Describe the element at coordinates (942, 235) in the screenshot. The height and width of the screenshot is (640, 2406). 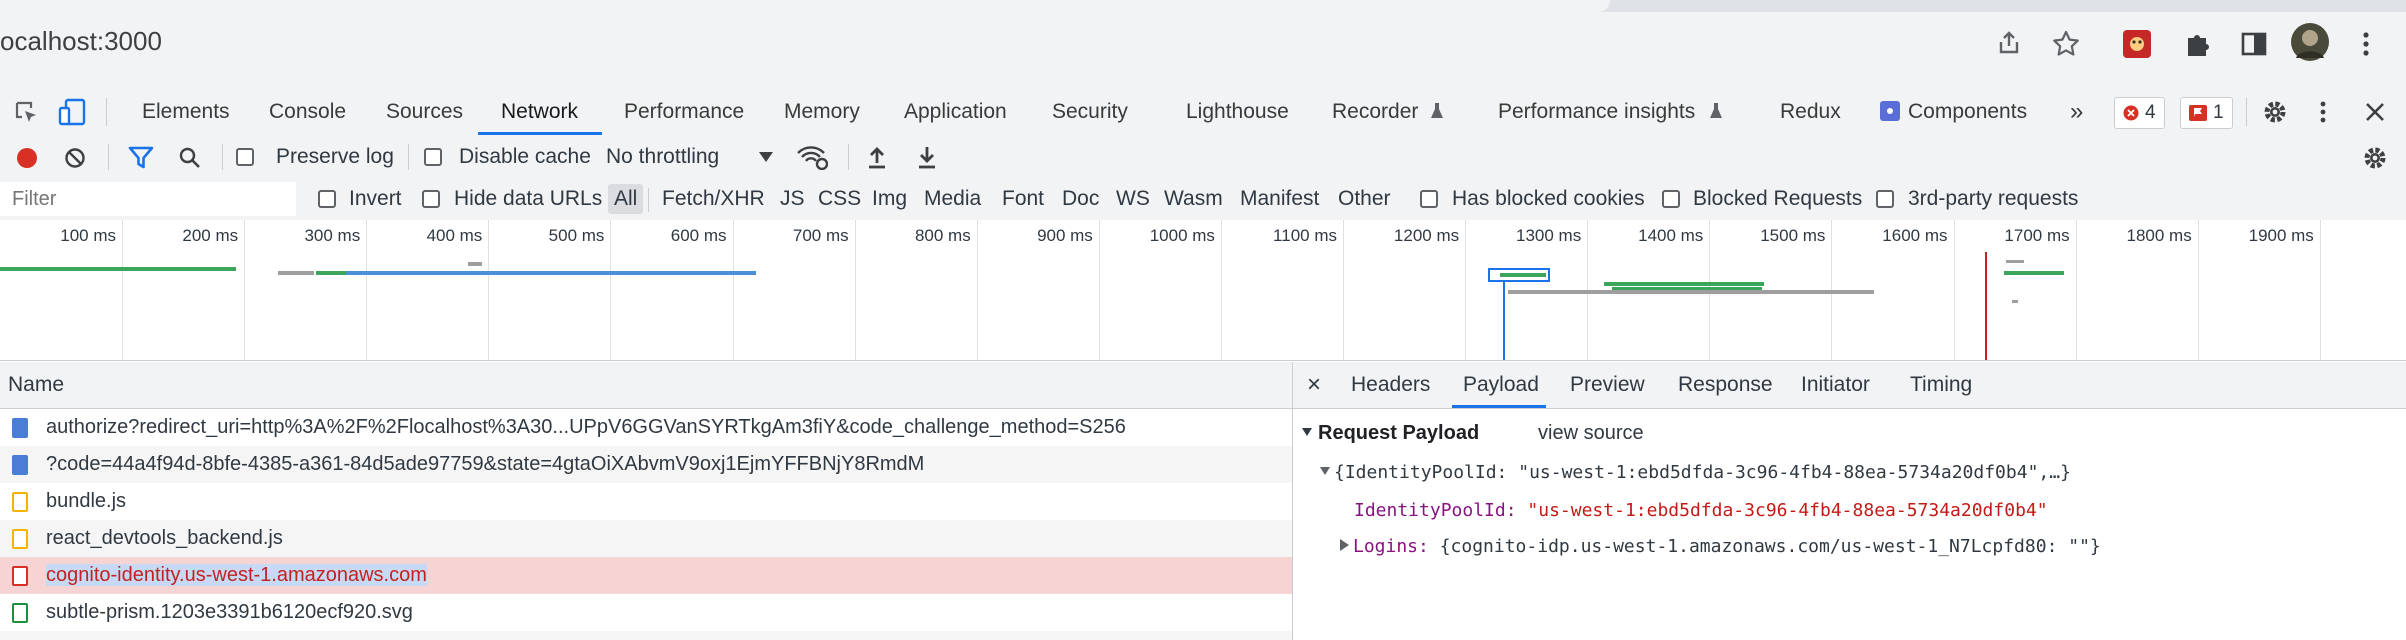
I see `timeline-tick-label: 800 ms` at that location.